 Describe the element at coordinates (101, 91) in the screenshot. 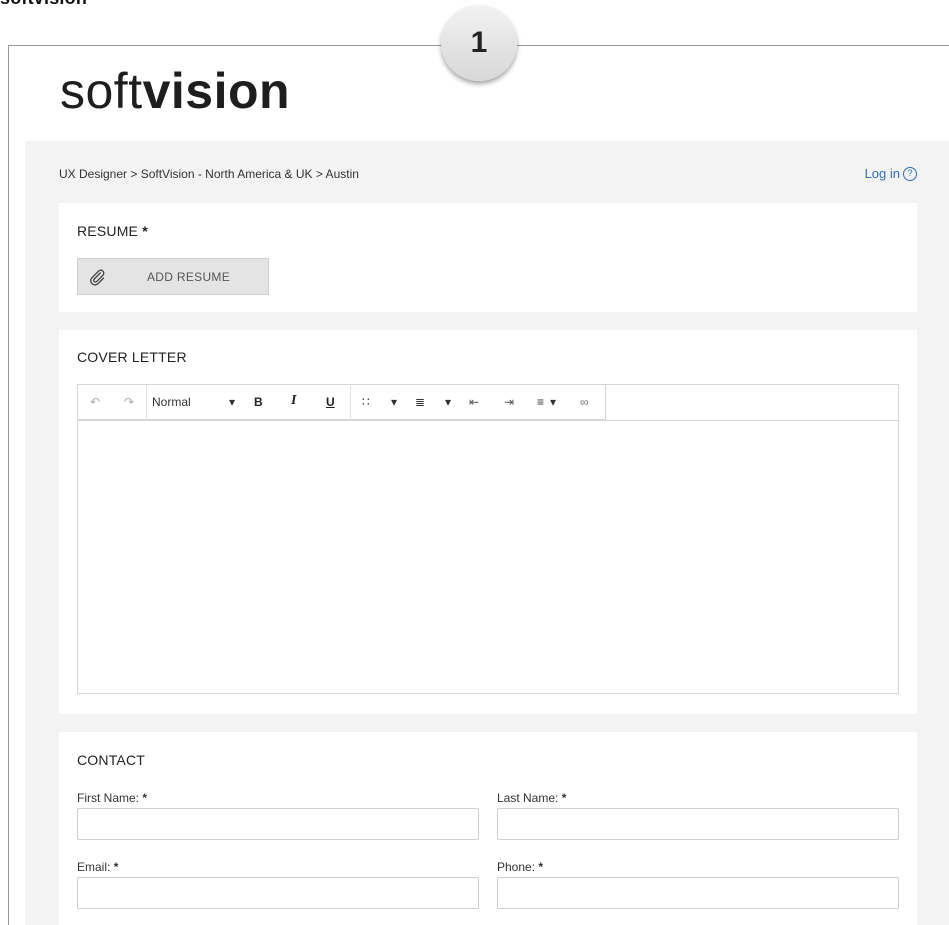

I see `logo-text-light: soft` at that location.